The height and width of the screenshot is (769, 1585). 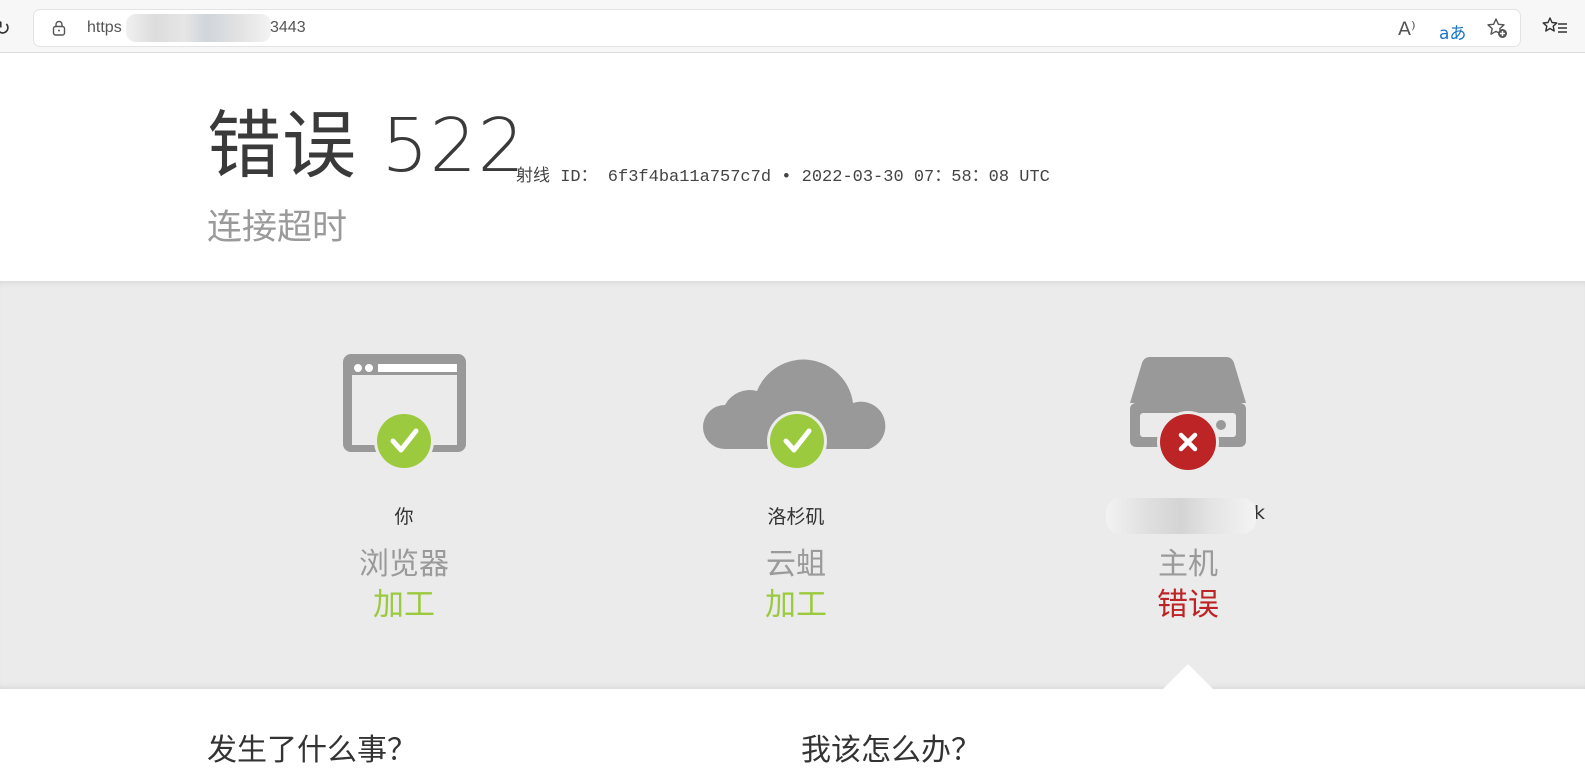 I want to click on status-role-browser: 浏览器, so click(x=404, y=564).